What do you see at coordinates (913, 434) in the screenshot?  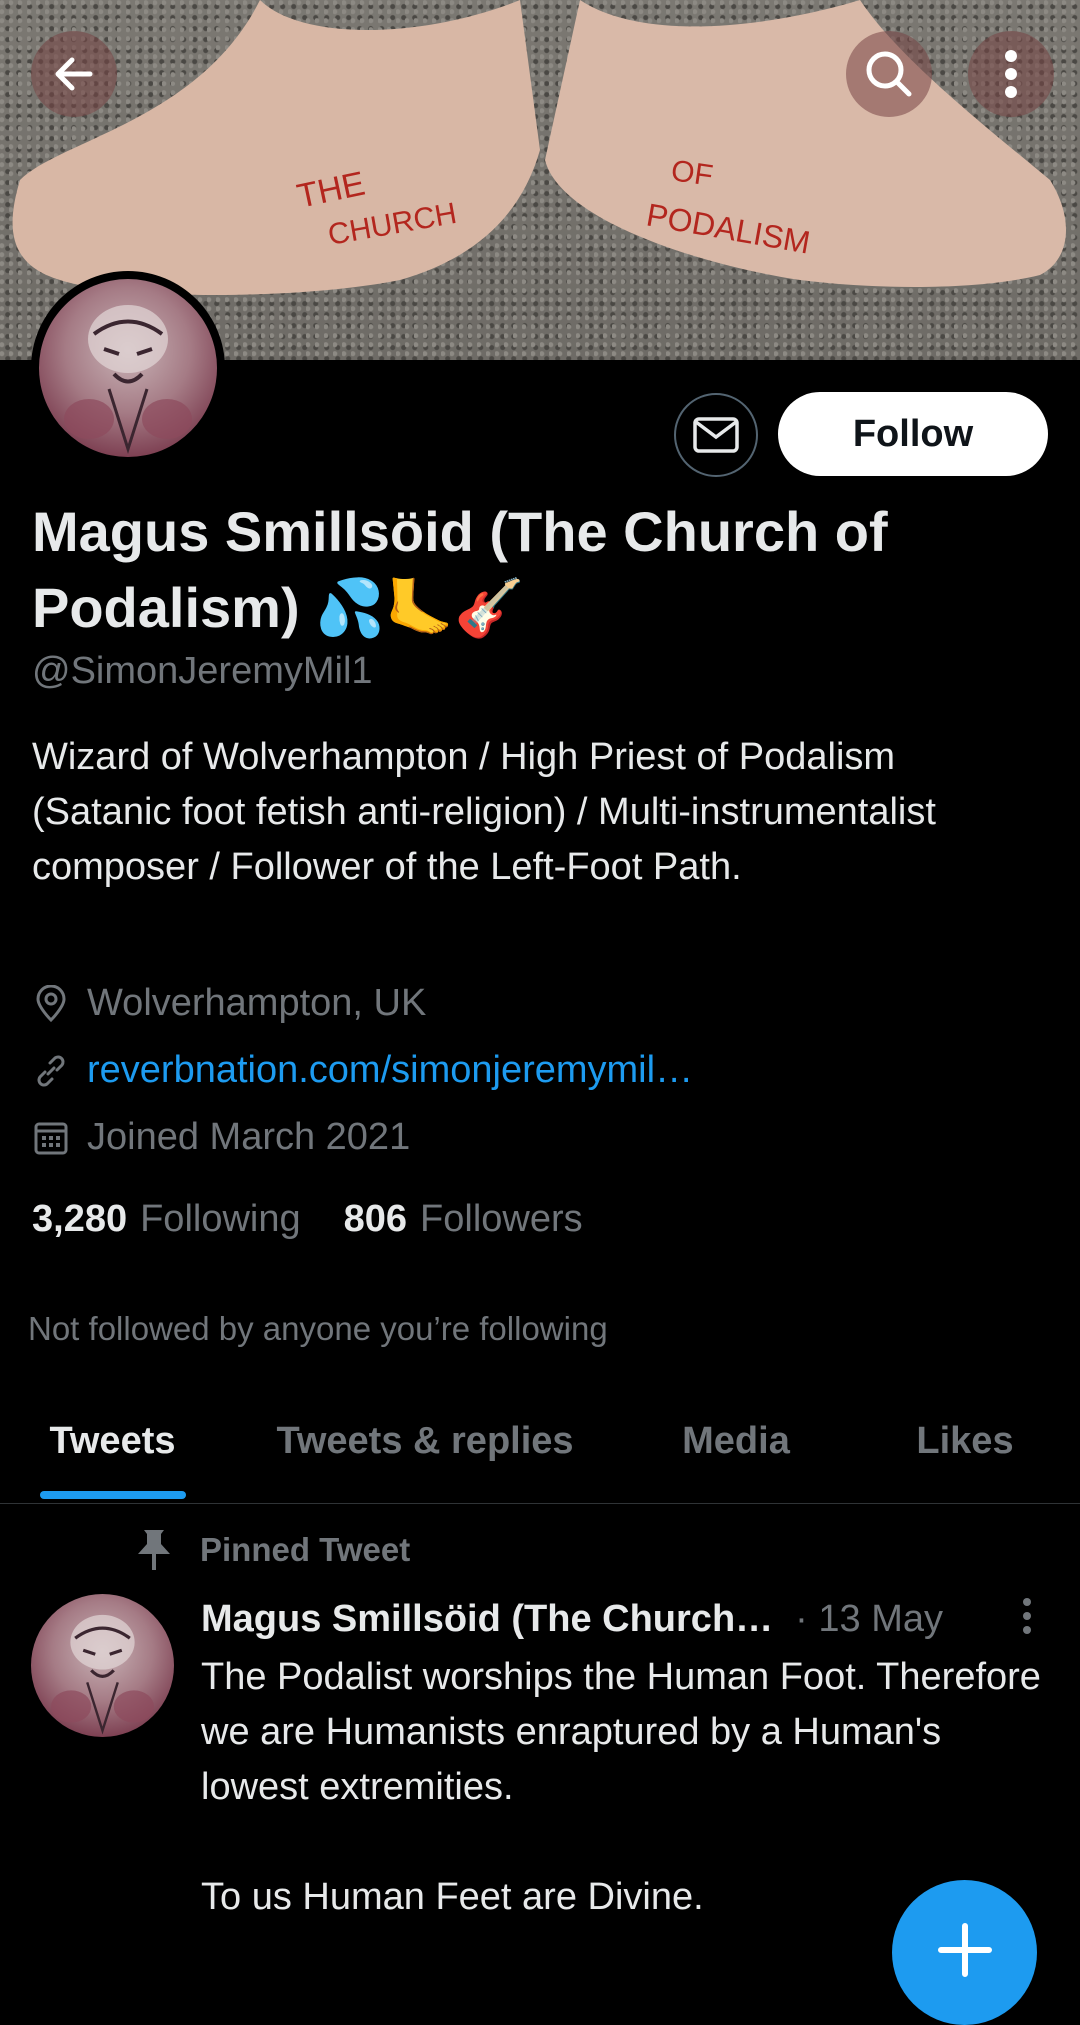 I see `follow-button: Follow` at bounding box center [913, 434].